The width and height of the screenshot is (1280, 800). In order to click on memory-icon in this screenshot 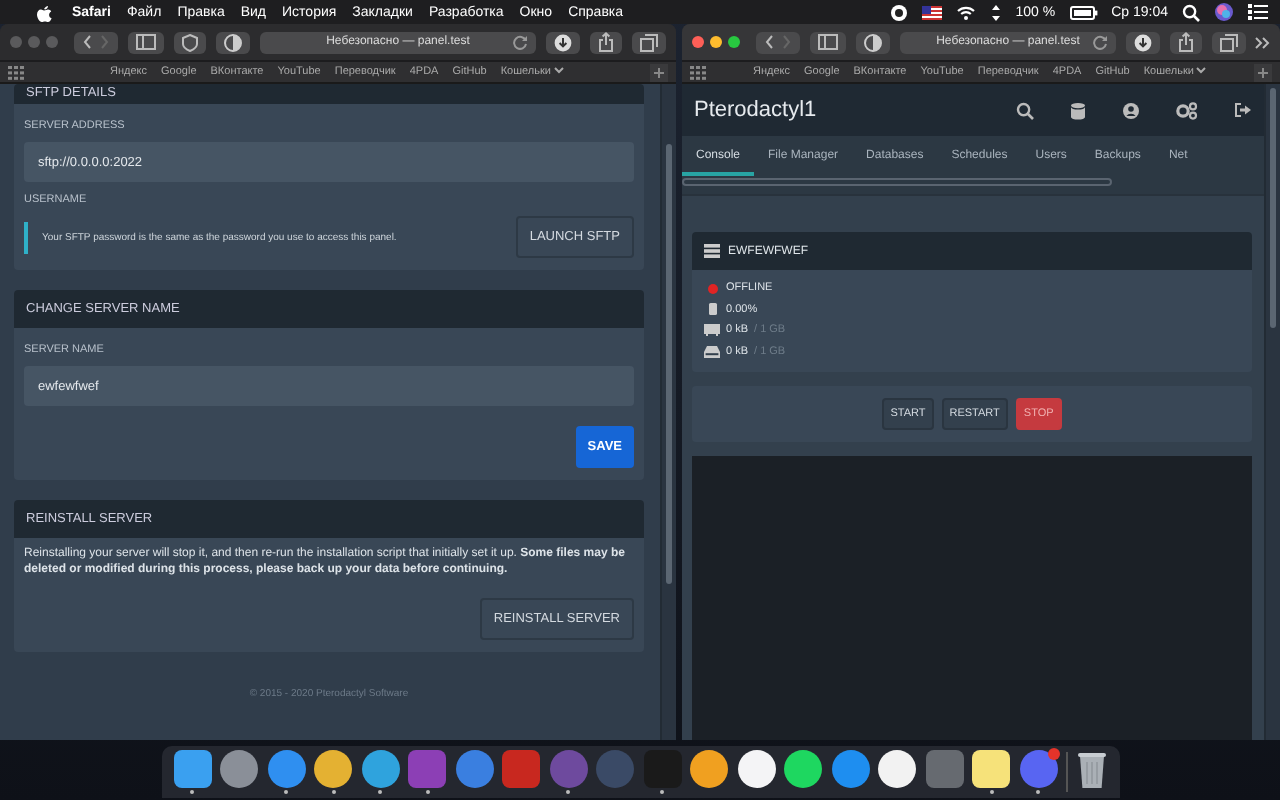, I will do `click(712, 330)`.